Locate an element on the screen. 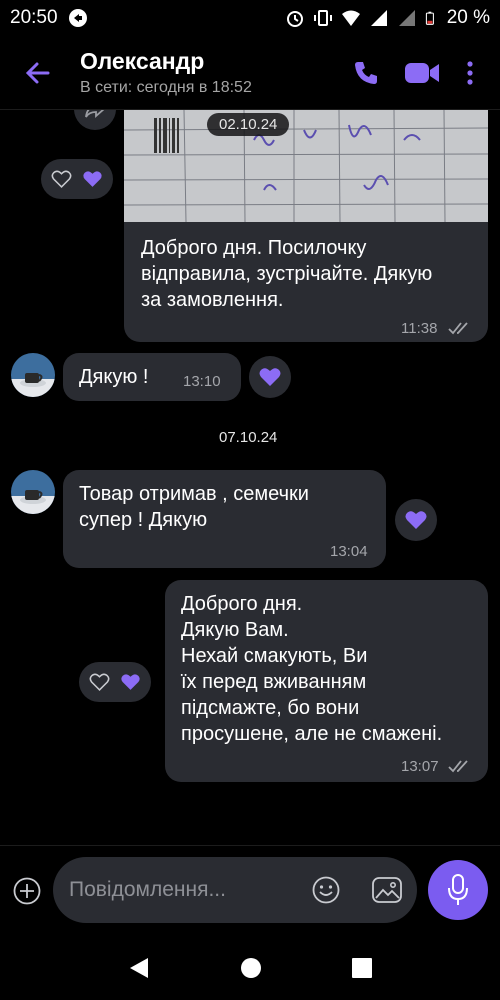 Image resolution: width=500 pixels, height=1000 pixels. back-button is located at coordinates (38, 73).